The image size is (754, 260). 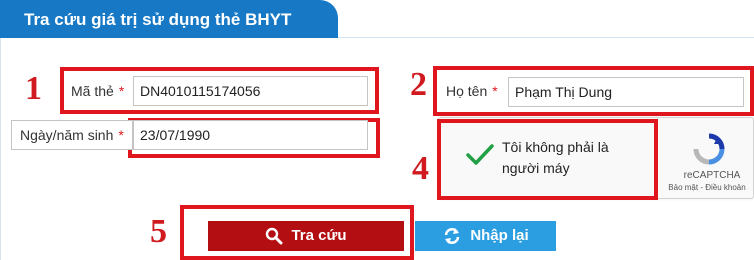 I want to click on full-name-input: Phạm Thị Dung, so click(x=626, y=92).